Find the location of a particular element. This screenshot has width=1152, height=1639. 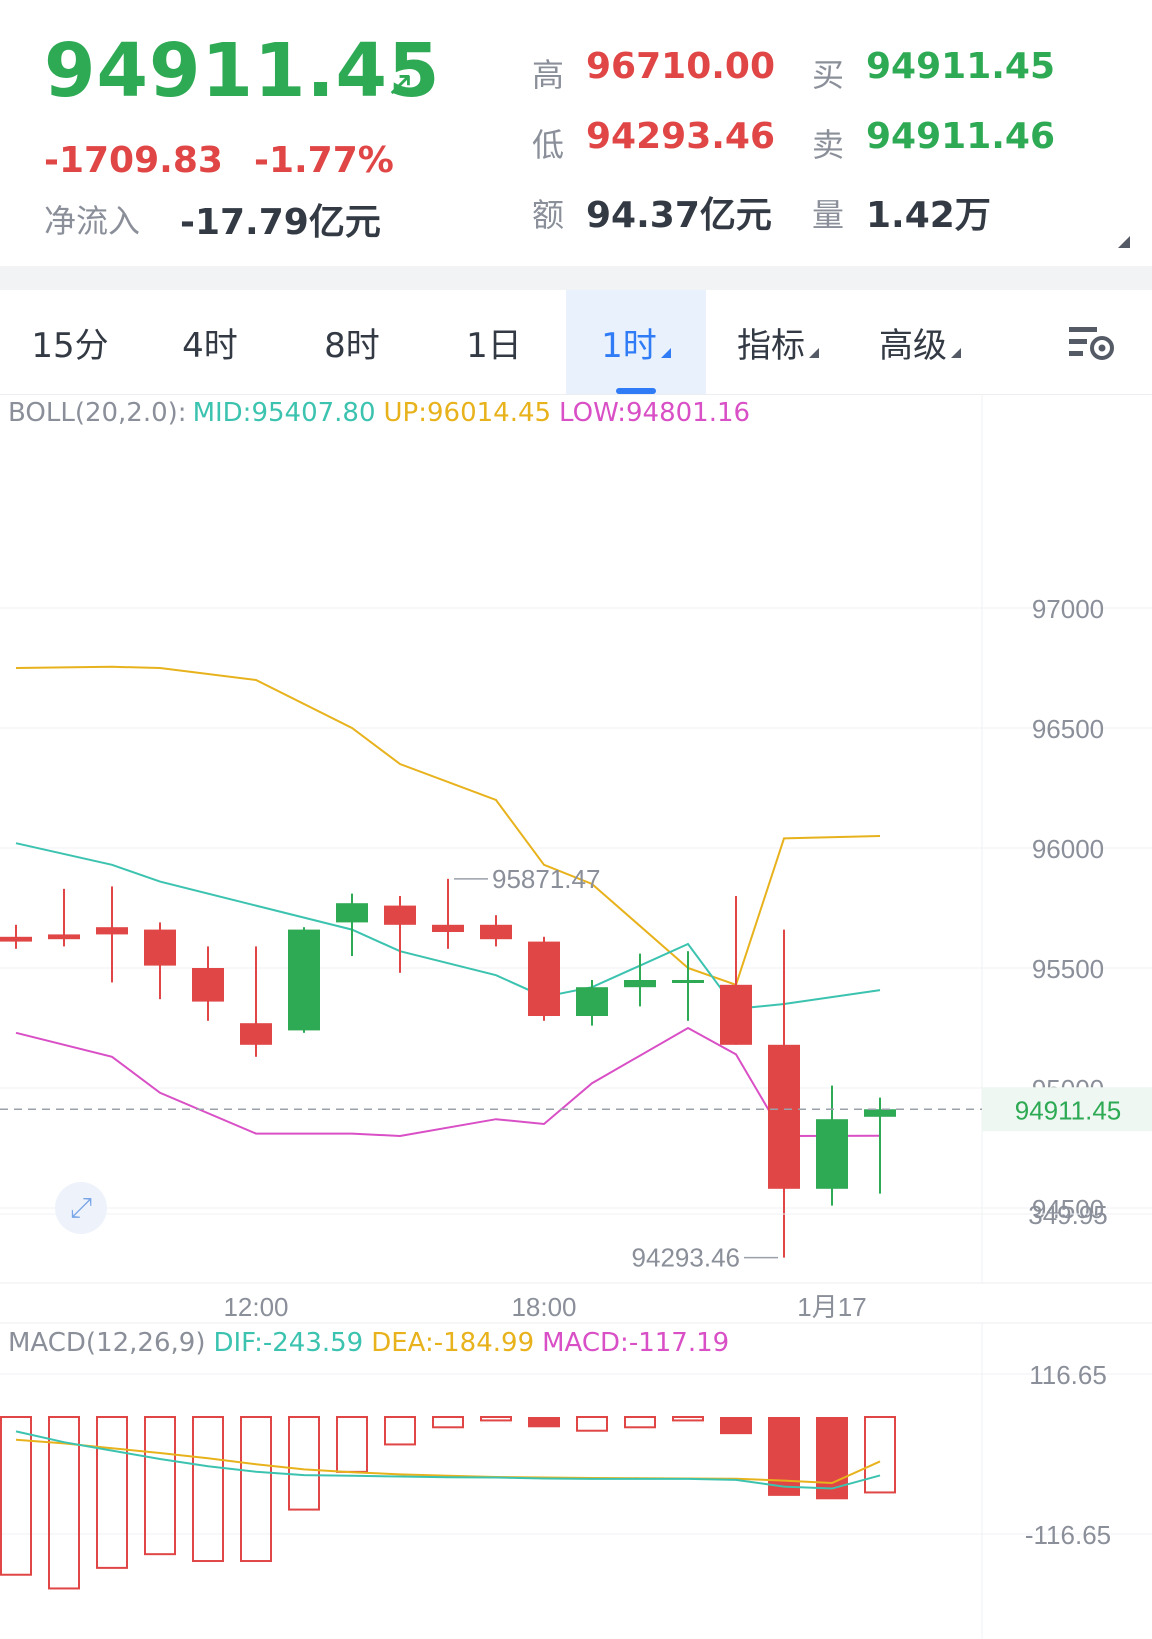

price-tick-label: 96000 is located at coordinates (1068, 849).